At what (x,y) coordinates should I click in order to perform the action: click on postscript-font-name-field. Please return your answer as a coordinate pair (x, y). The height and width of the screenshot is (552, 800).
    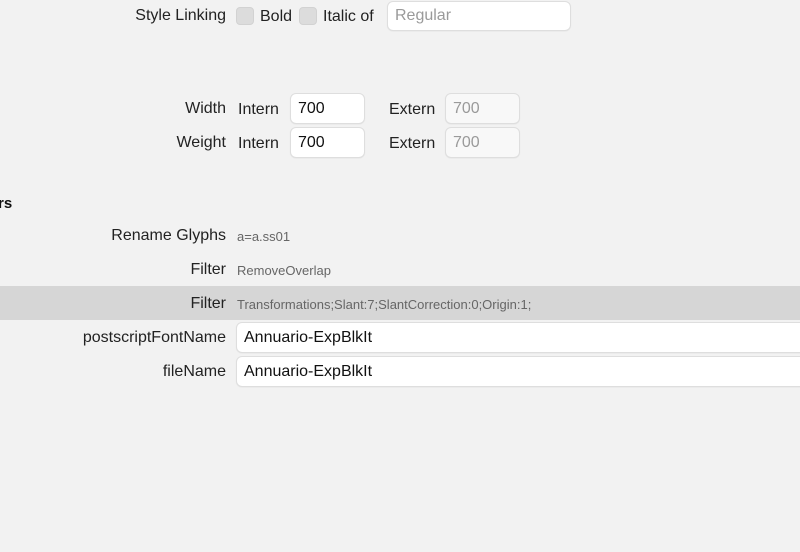
    Looking at the image, I should click on (518, 337).